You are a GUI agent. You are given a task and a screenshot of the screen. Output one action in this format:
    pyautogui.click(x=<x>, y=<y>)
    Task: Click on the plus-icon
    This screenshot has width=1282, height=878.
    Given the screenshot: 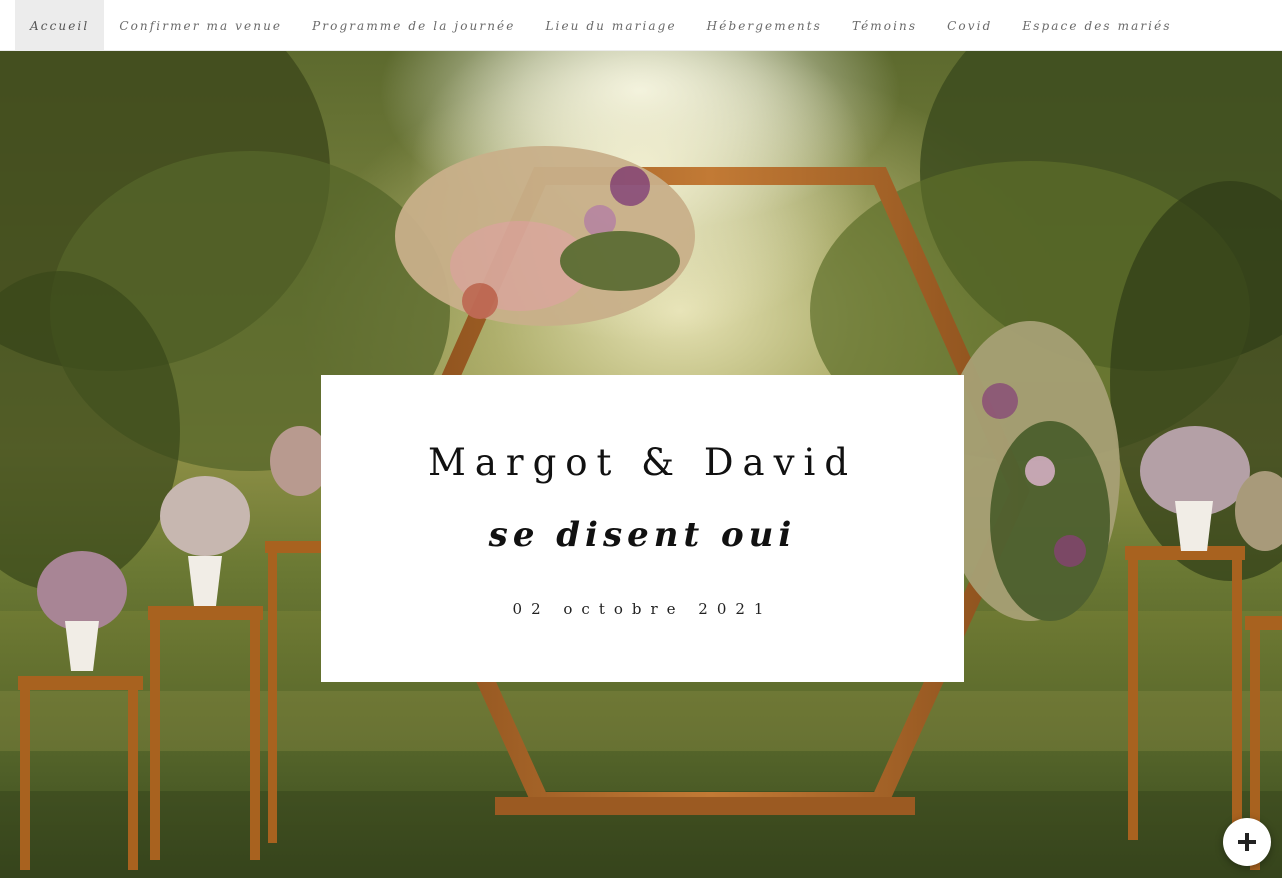 What is the action you would take?
    pyautogui.click(x=1247, y=842)
    